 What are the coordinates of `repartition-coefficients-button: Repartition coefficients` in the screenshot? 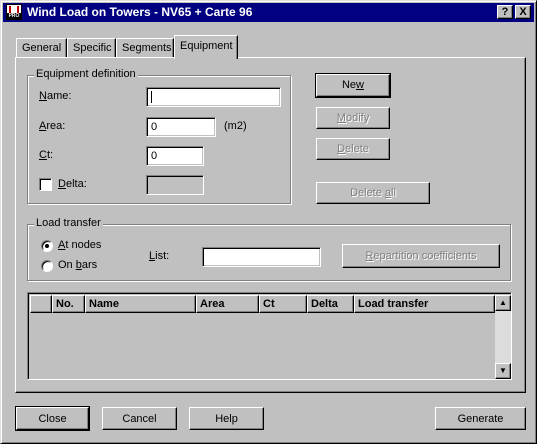 It's located at (421, 256).